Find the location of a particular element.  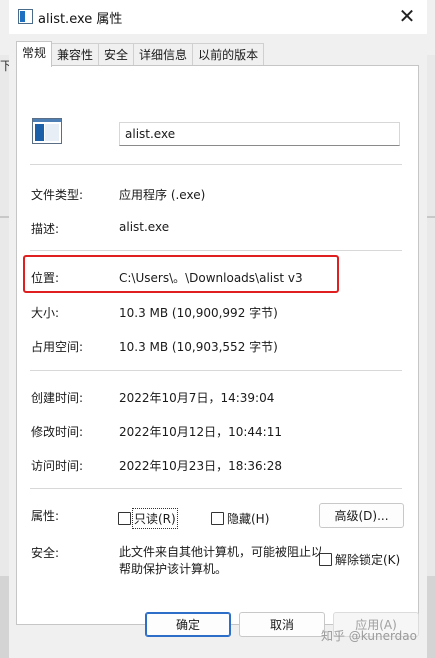

unblock-checkbox: 解除锁定(K) is located at coordinates (359, 559).